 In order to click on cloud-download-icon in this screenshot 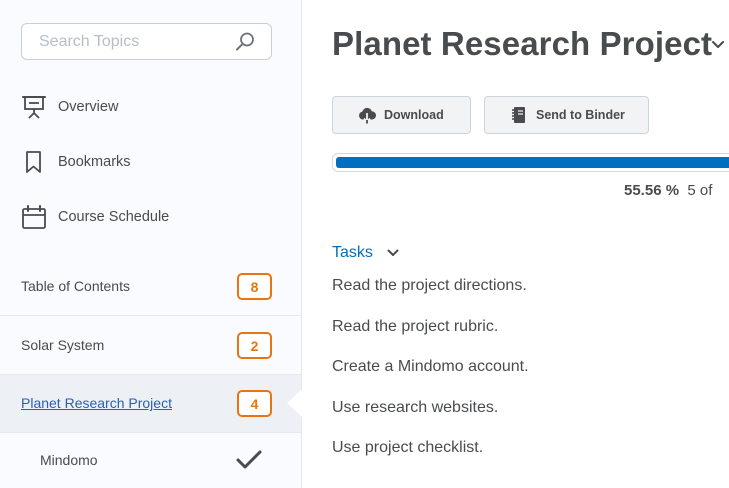, I will do `click(367, 115)`.